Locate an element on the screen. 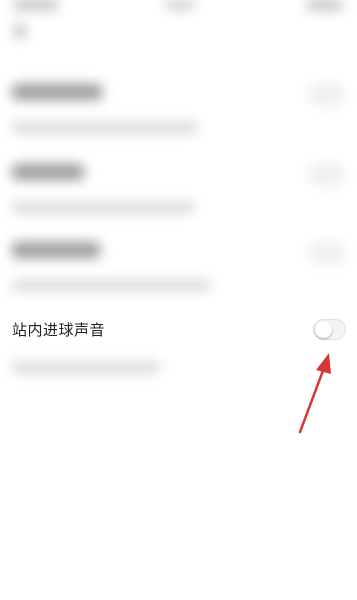 Image resolution: width=357 pixels, height=600 pixels. toggle-knob is located at coordinates (323, 329).